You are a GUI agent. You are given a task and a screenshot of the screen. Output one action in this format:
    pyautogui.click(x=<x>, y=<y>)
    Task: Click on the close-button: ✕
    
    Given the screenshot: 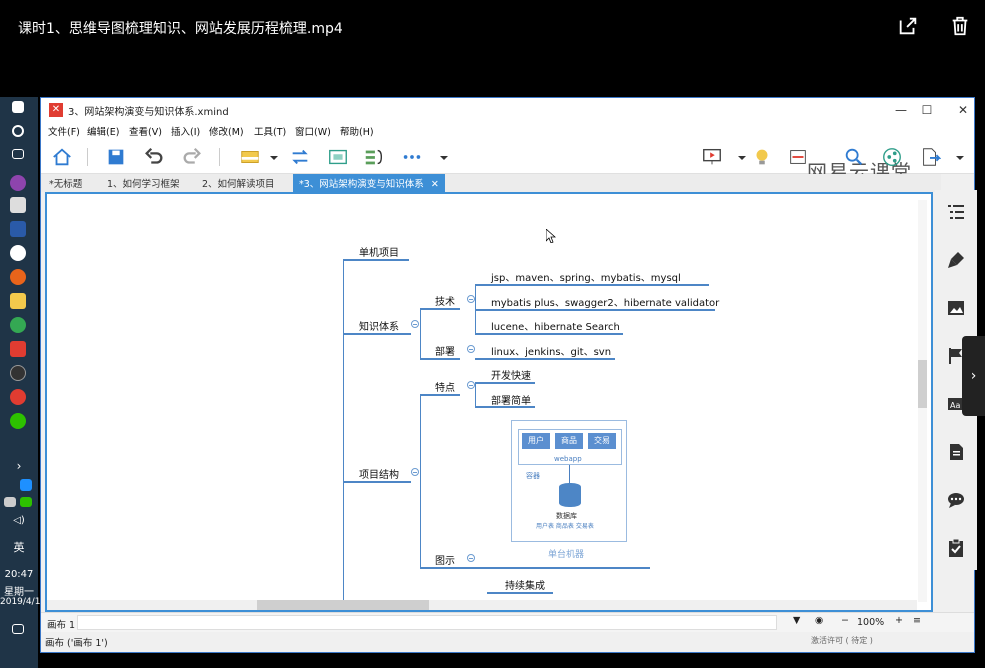 What is the action you would take?
    pyautogui.click(x=963, y=110)
    